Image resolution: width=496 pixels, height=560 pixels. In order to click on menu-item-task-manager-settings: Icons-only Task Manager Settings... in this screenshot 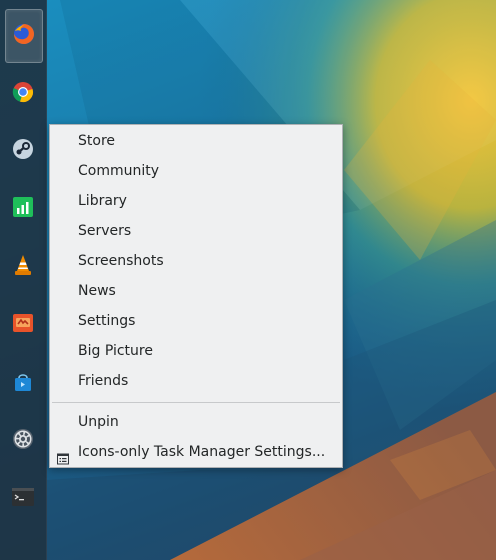, I will do `click(196, 452)`.